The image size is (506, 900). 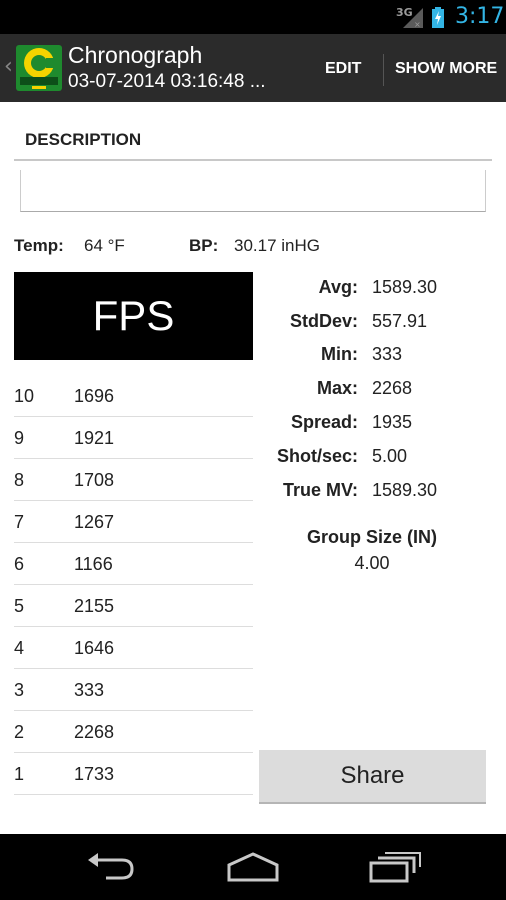 What do you see at coordinates (253, 17) in the screenshot?
I see `status-bar: 3G × 3:17` at bounding box center [253, 17].